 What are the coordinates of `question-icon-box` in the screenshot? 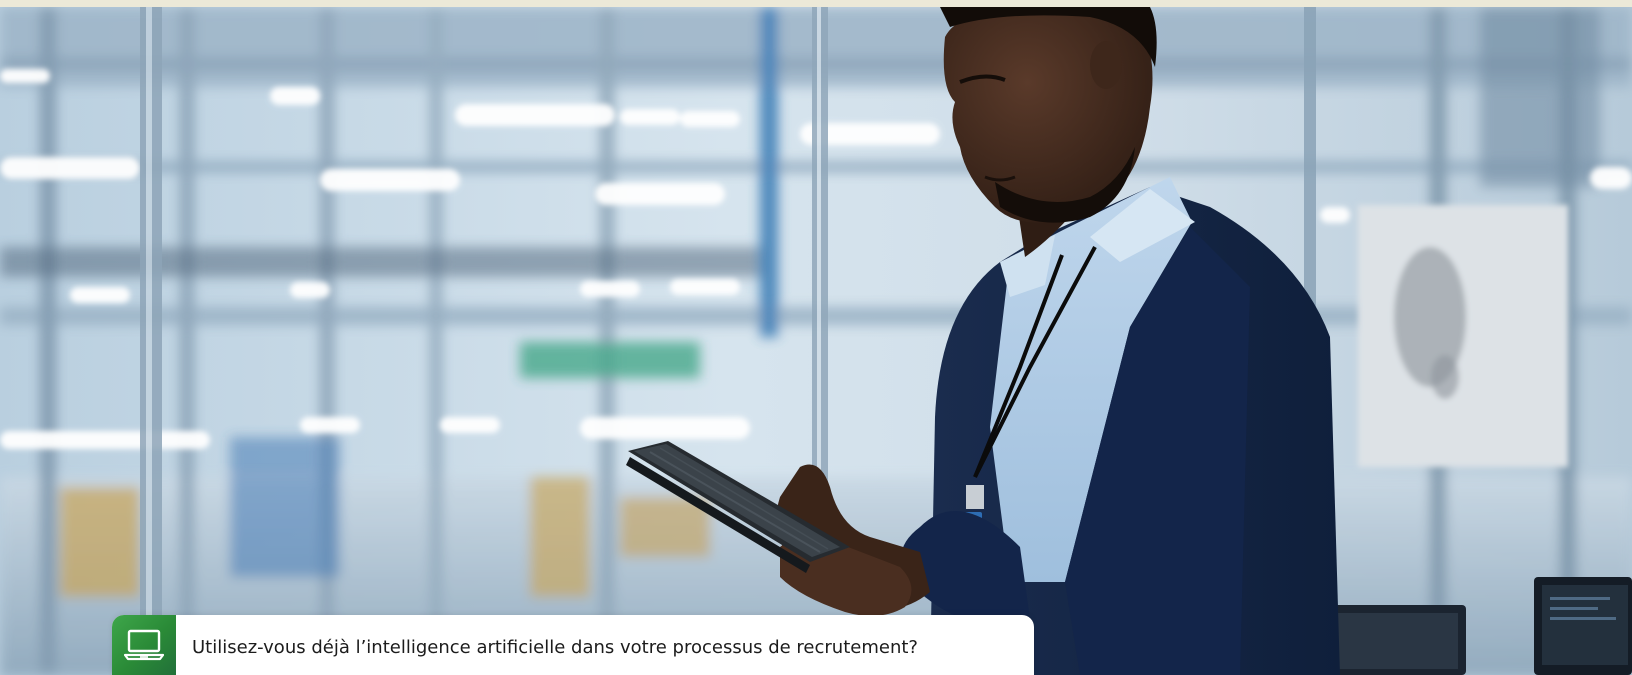 It's located at (144, 645).